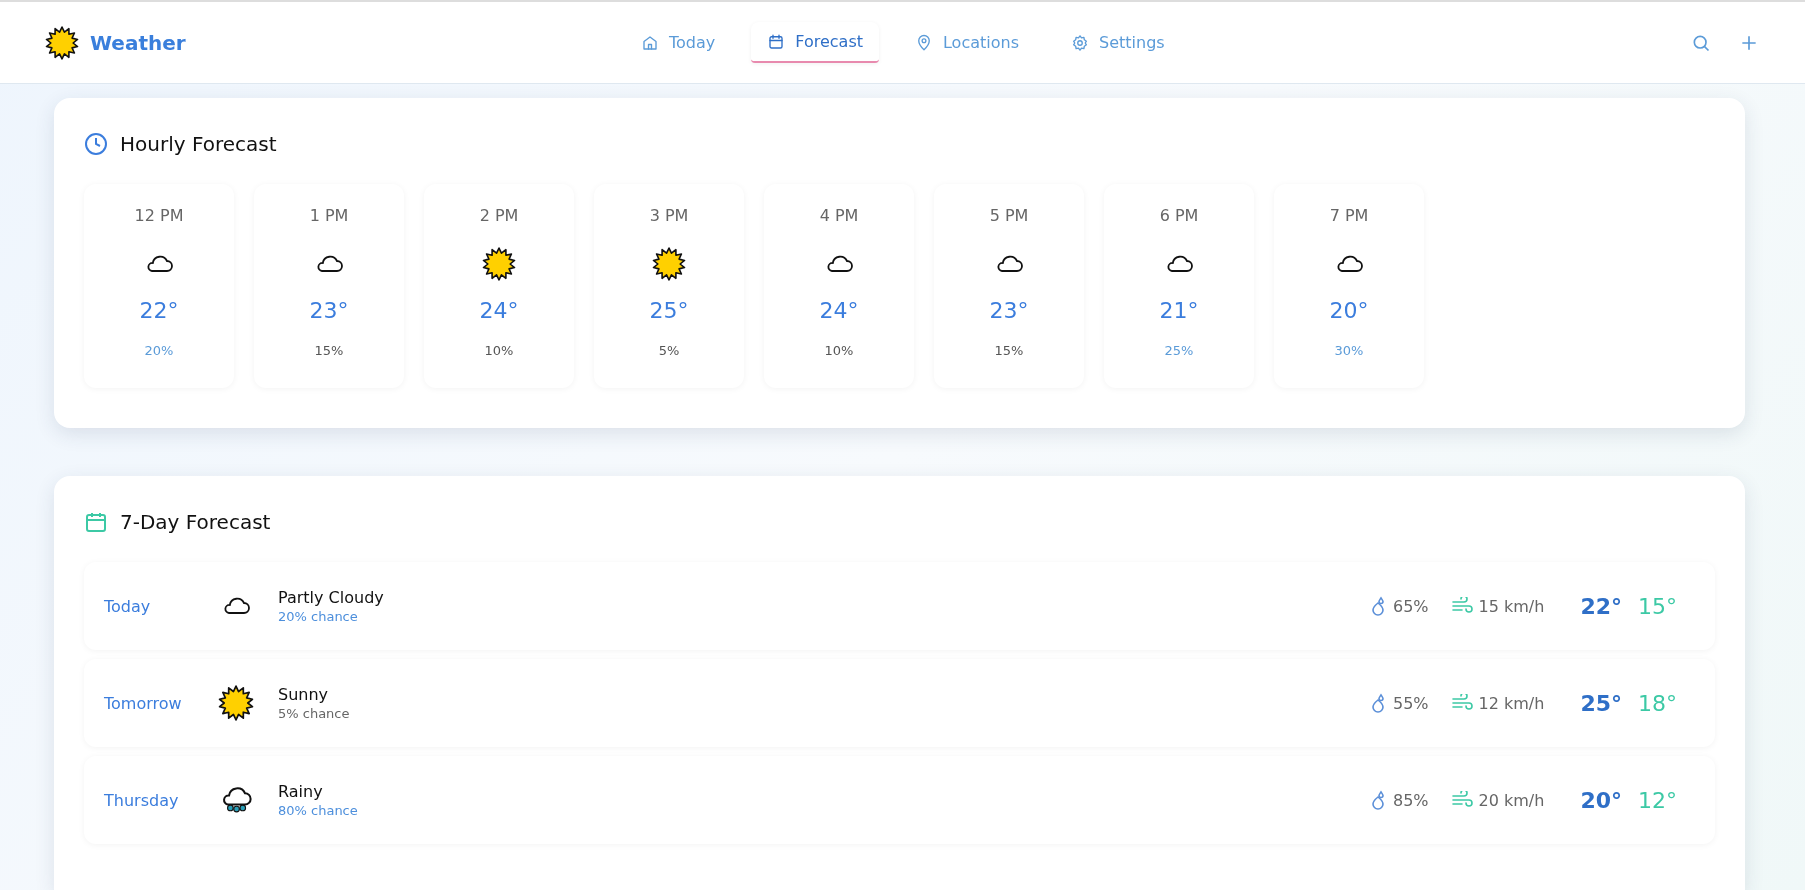 The width and height of the screenshot is (1805, 890). Describe the element at coordinates (1601, 800) in the screenshot. I see `high-temperature: 20°` at that location.